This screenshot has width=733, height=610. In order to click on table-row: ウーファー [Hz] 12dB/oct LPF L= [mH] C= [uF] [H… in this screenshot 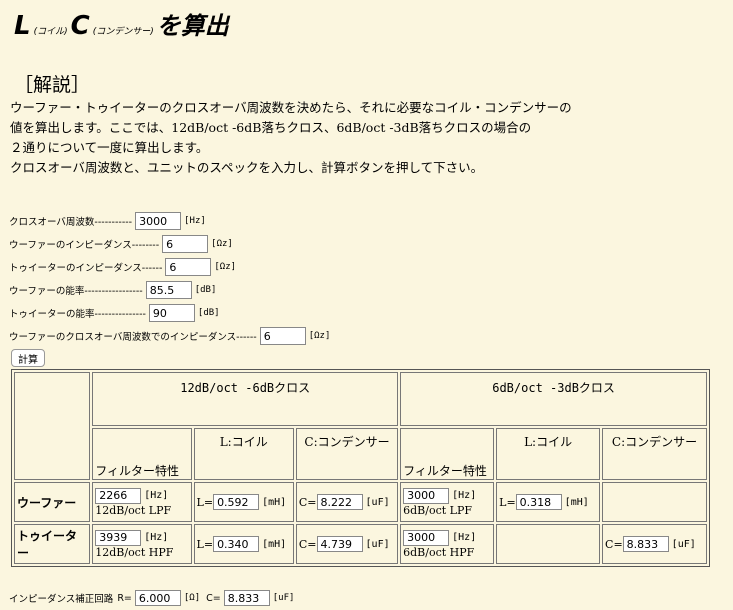, I will do `click(360, 502)`.